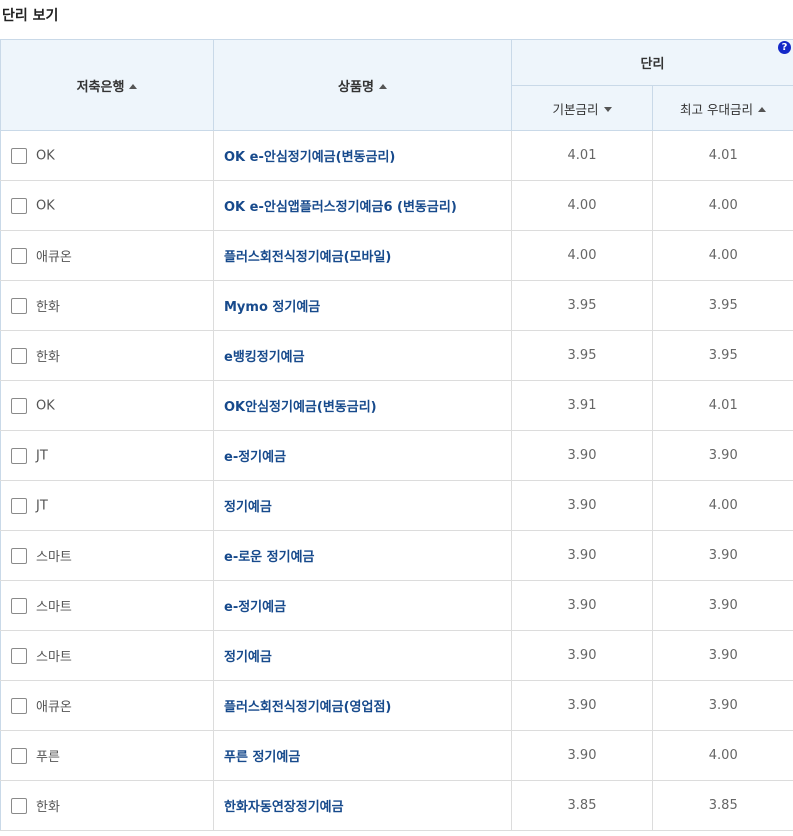  Describe the element at coordinates (582, 155) in the screenshot. I see `base-rate-cell: 4.01` at that location.